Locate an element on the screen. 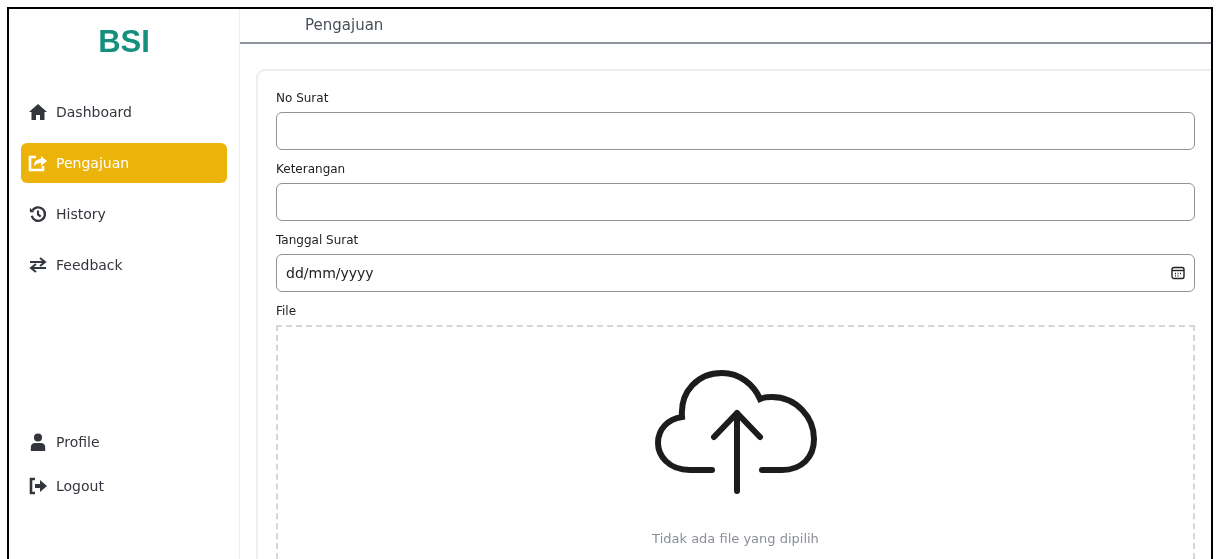 This screenshot has height=559, width=1220. field-label: File is located at coordinates (287, 311).